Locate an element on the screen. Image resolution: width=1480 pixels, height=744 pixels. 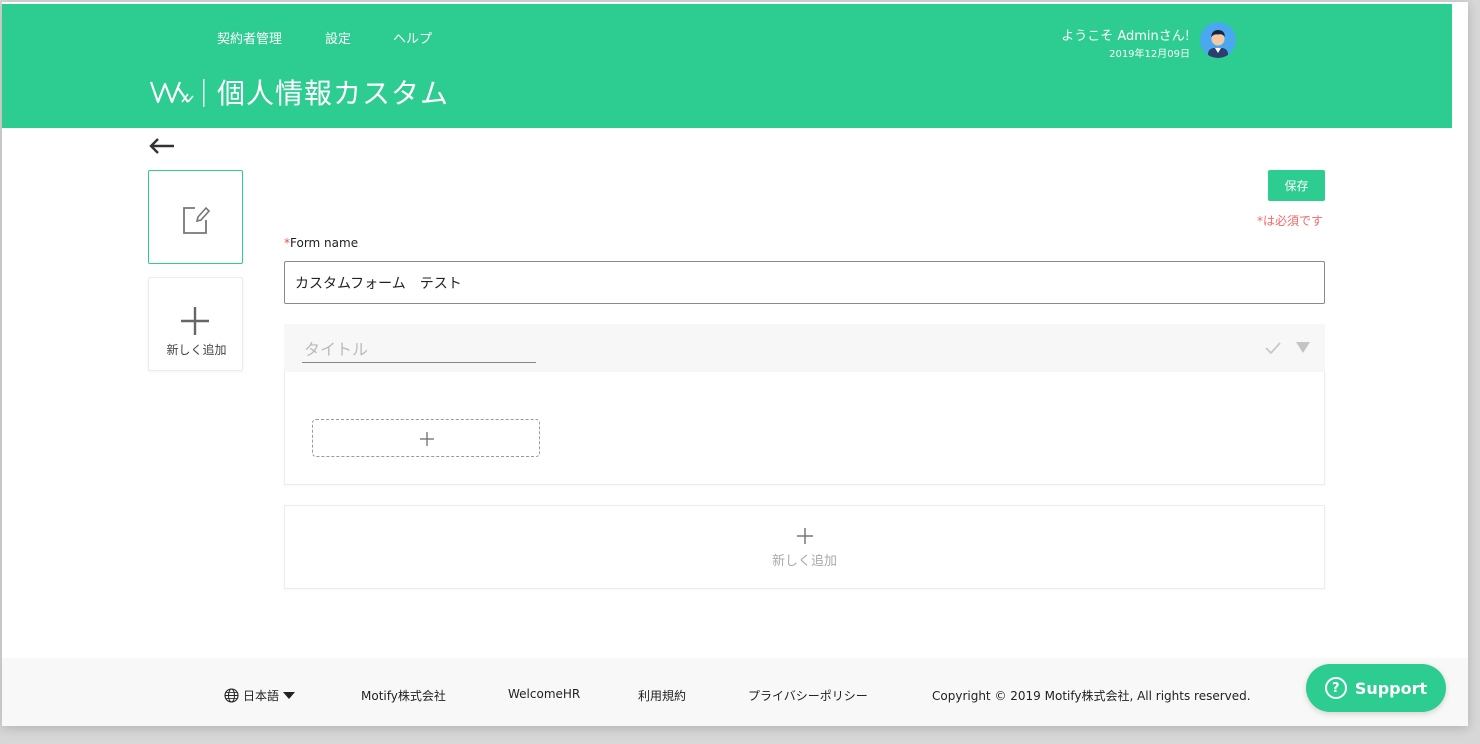
support-button: ? Support is located at coordinates (1376, 688).